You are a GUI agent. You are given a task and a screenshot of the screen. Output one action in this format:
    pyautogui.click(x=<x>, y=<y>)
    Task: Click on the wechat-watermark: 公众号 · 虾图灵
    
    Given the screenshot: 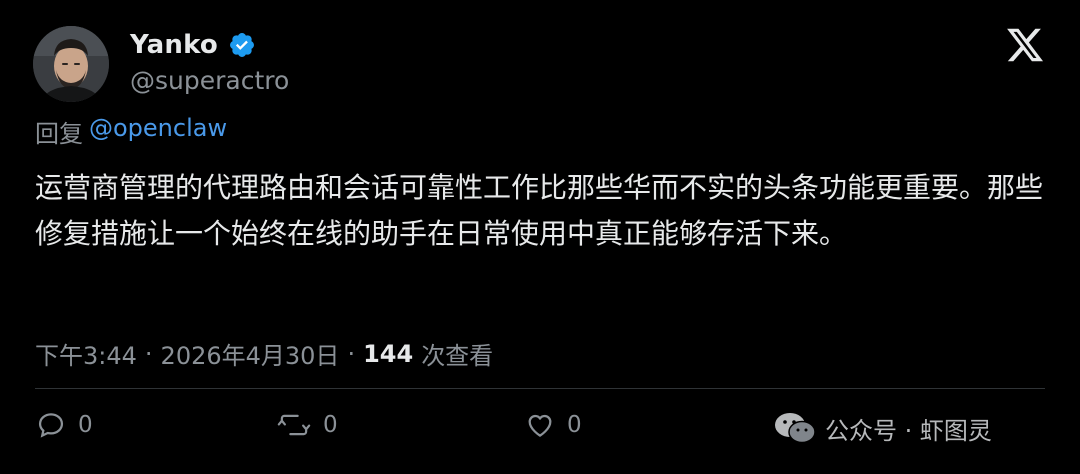 What is the action you would take?
    pyautogui.click(x=882, y=428)
    